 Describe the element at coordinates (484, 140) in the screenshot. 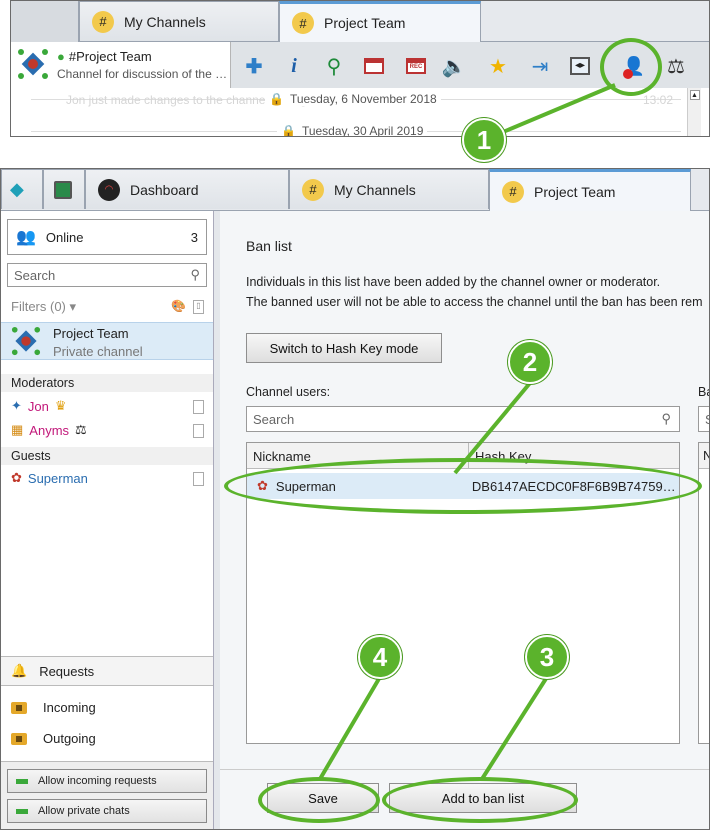

I see `callout-1: 1` at that location.